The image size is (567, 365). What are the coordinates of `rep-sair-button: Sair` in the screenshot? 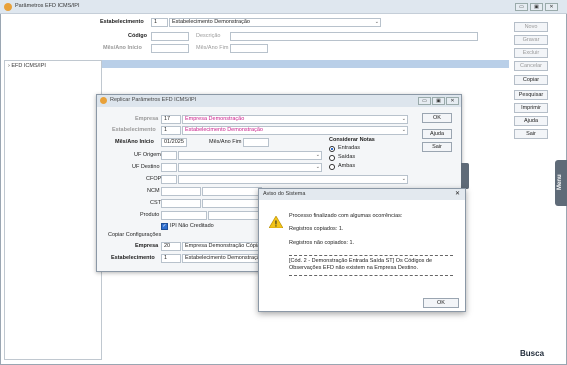 It's located at (437, 147).